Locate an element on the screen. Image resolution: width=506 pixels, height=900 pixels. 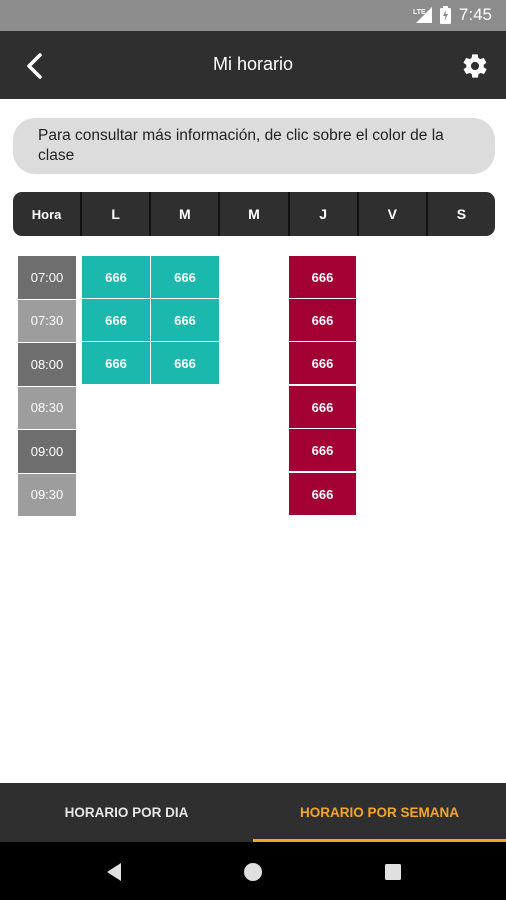
hour-slot: 08:30 is located at coordinates (47, 408).